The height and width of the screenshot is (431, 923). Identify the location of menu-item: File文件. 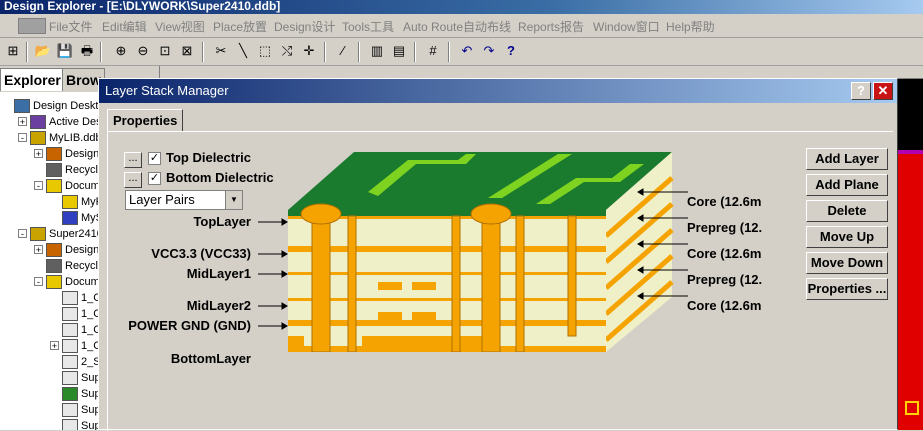
(70, 26).